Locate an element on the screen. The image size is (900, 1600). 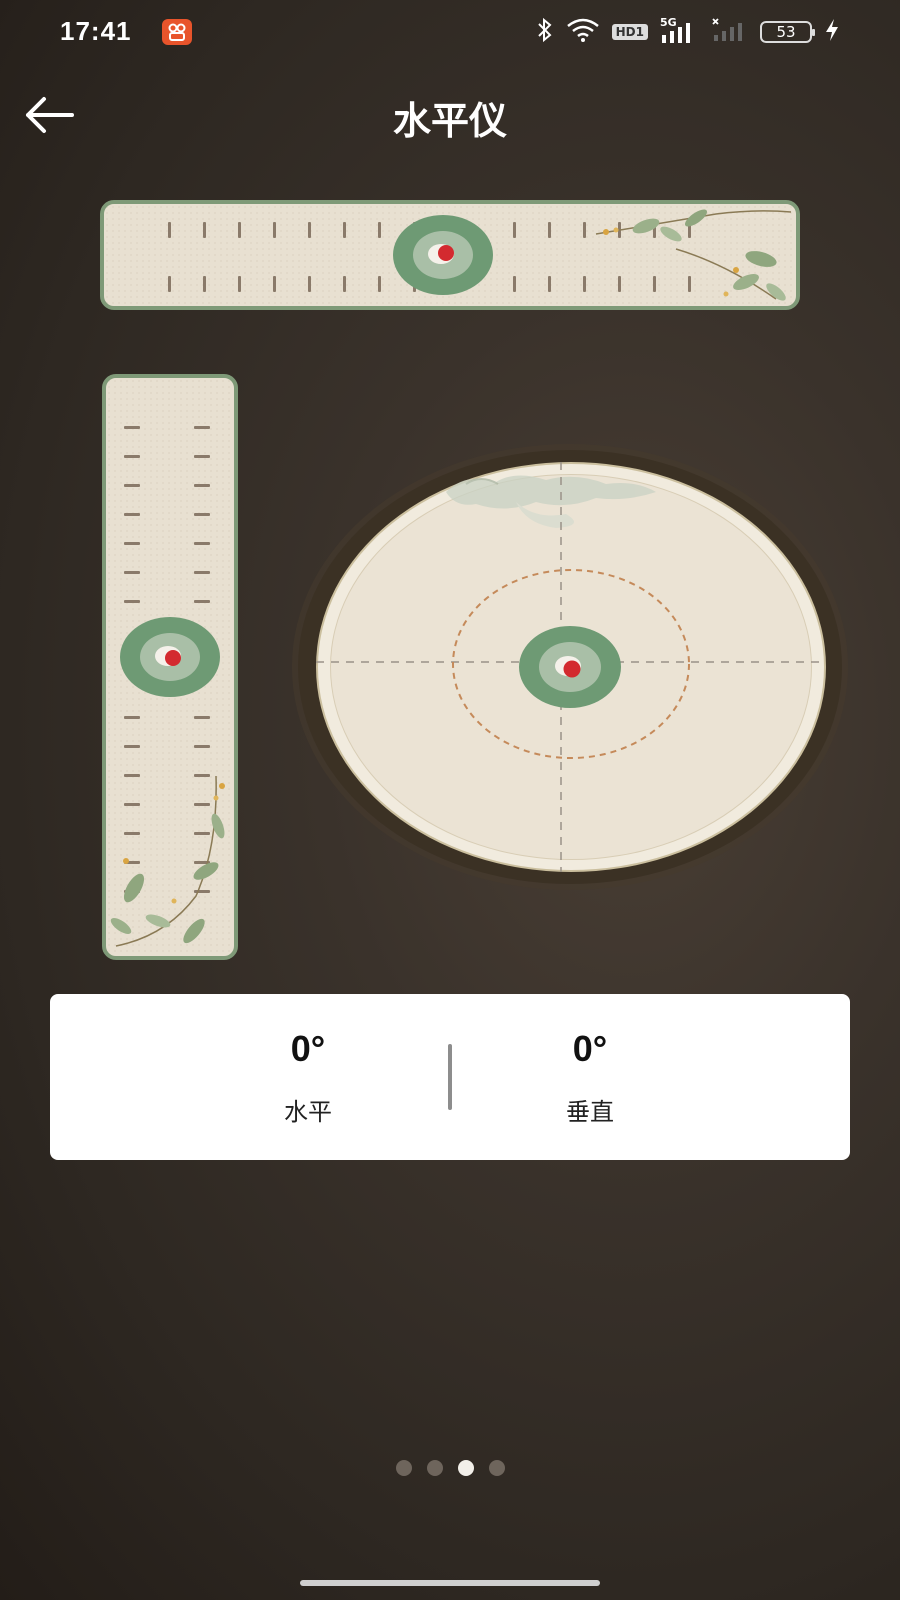
hd-badge: HD1 is located at coordinates (629, 32).